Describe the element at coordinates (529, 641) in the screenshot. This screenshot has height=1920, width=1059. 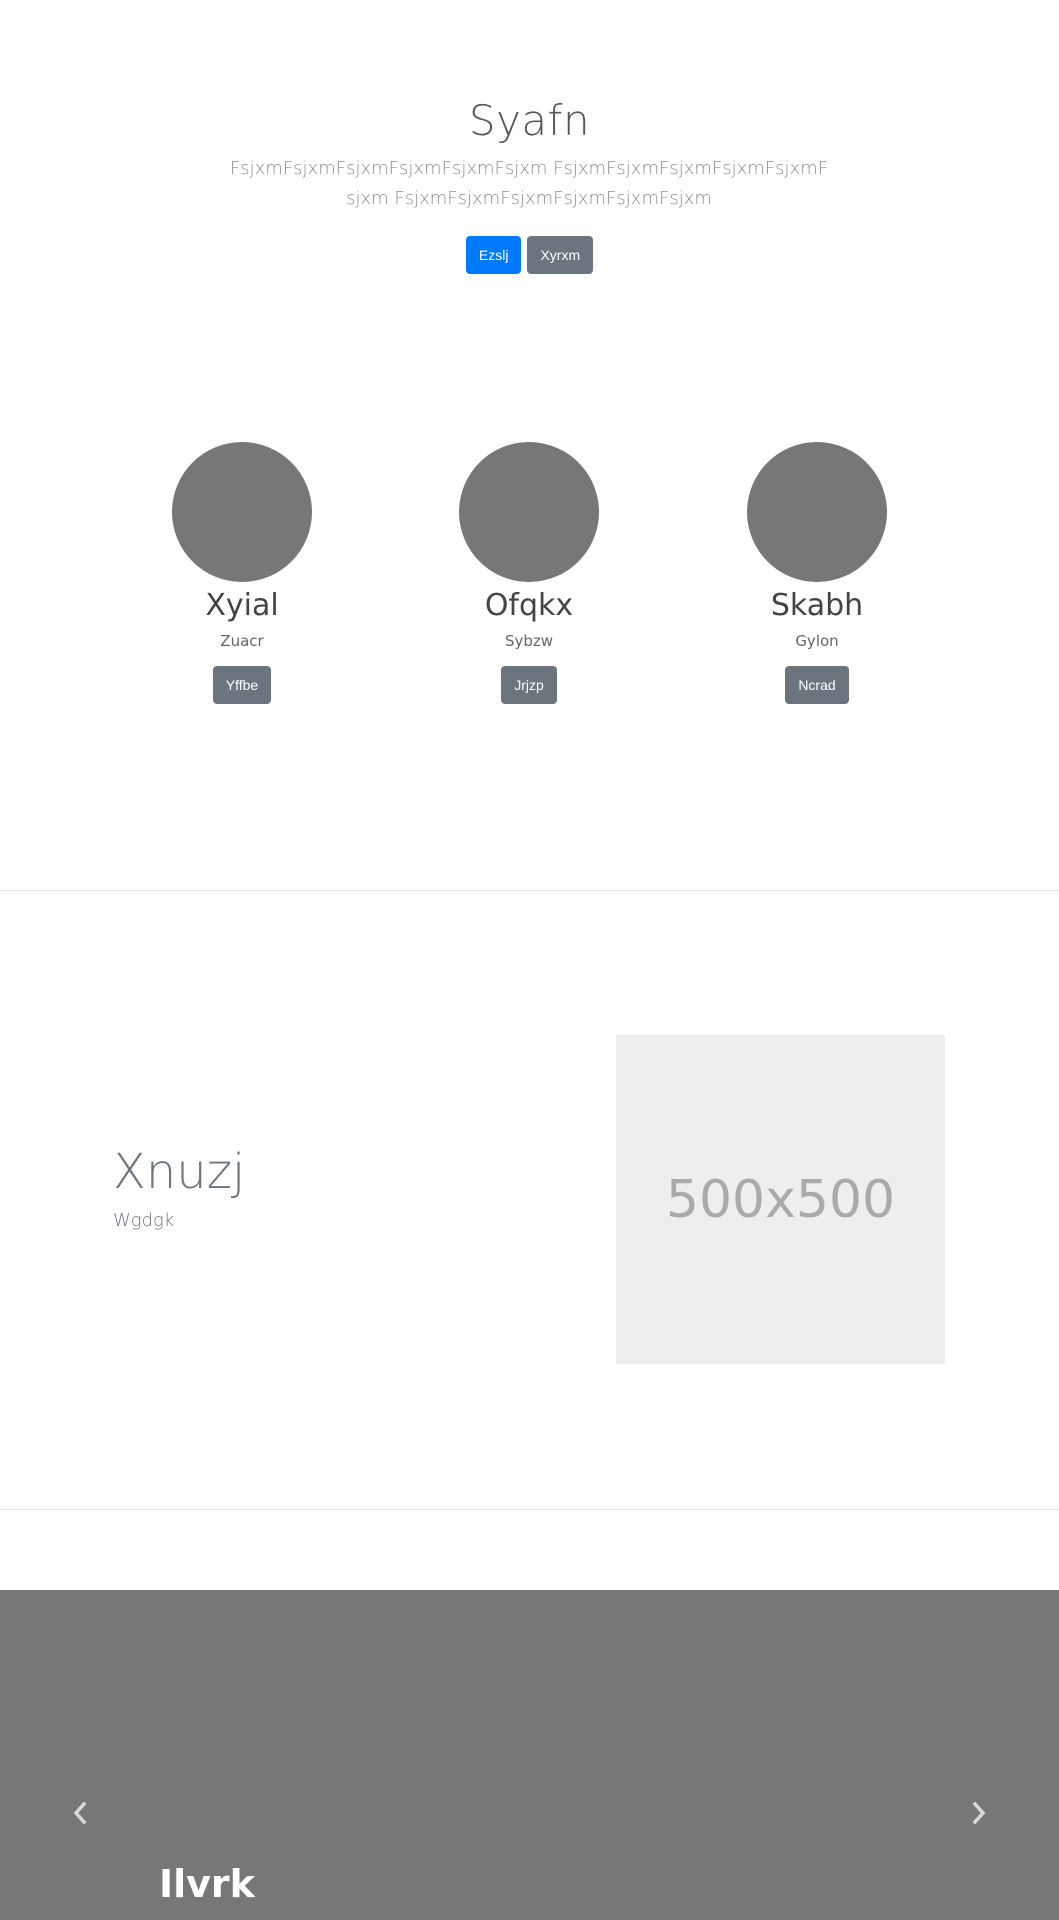
I see `trio-text: Sybzw` at that location.